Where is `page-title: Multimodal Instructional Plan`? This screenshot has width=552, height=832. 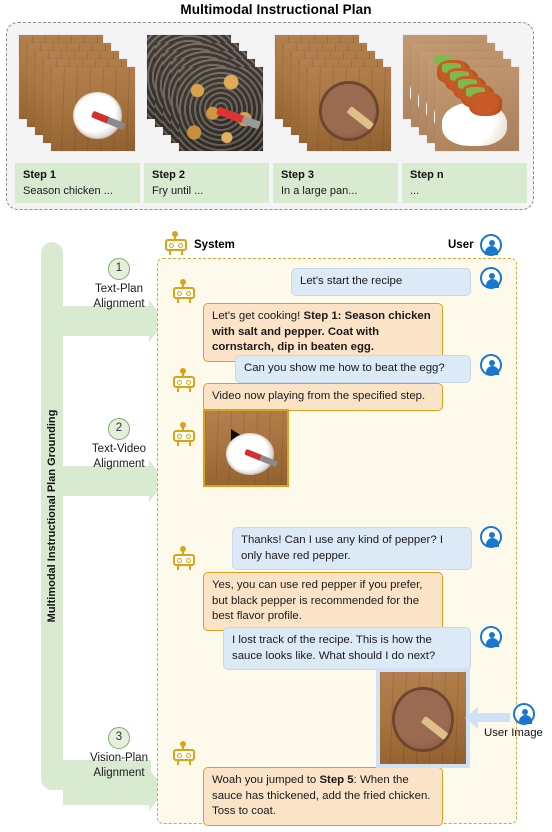
page-title: Multimodal Instructional Plan is located at coordinates (276, 9).